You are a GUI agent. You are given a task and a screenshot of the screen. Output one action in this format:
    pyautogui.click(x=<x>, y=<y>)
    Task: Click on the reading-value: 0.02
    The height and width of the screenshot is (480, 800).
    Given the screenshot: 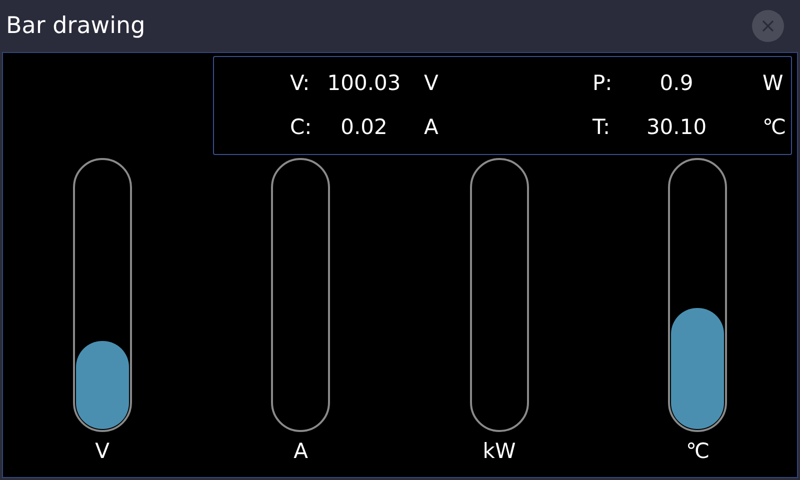 What is the action you would take?
    pyautogui.click(x=364, y=127)
    